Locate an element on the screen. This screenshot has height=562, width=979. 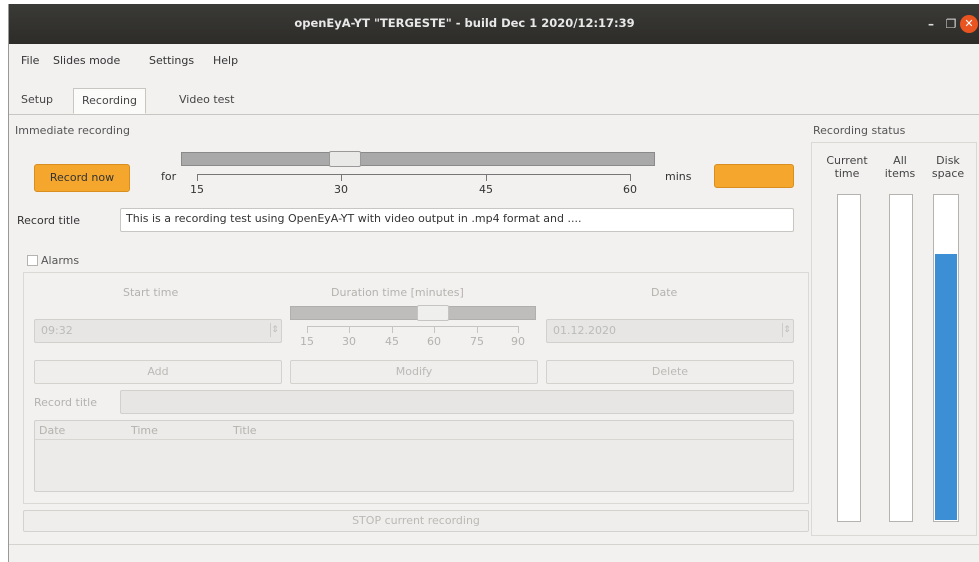
delete-alarm-button: Delete is located at coordinates (670, 372).